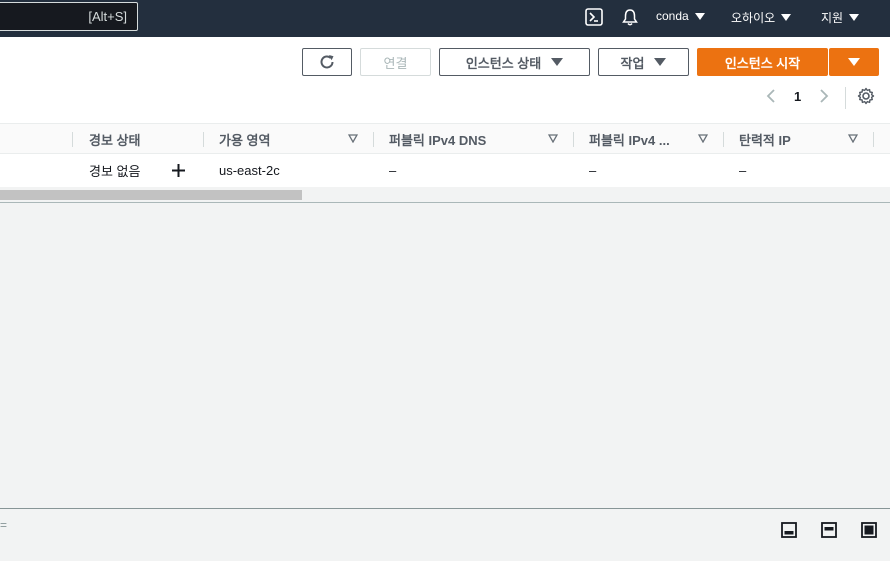  I want to click on account-menu: conda, so click(680, 16).